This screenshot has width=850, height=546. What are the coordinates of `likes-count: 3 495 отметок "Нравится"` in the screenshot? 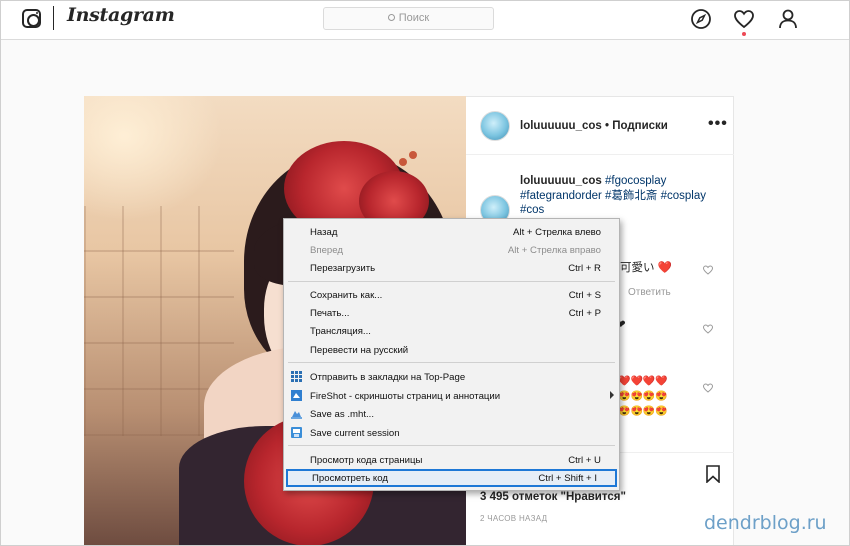 It's located at (553, 497).